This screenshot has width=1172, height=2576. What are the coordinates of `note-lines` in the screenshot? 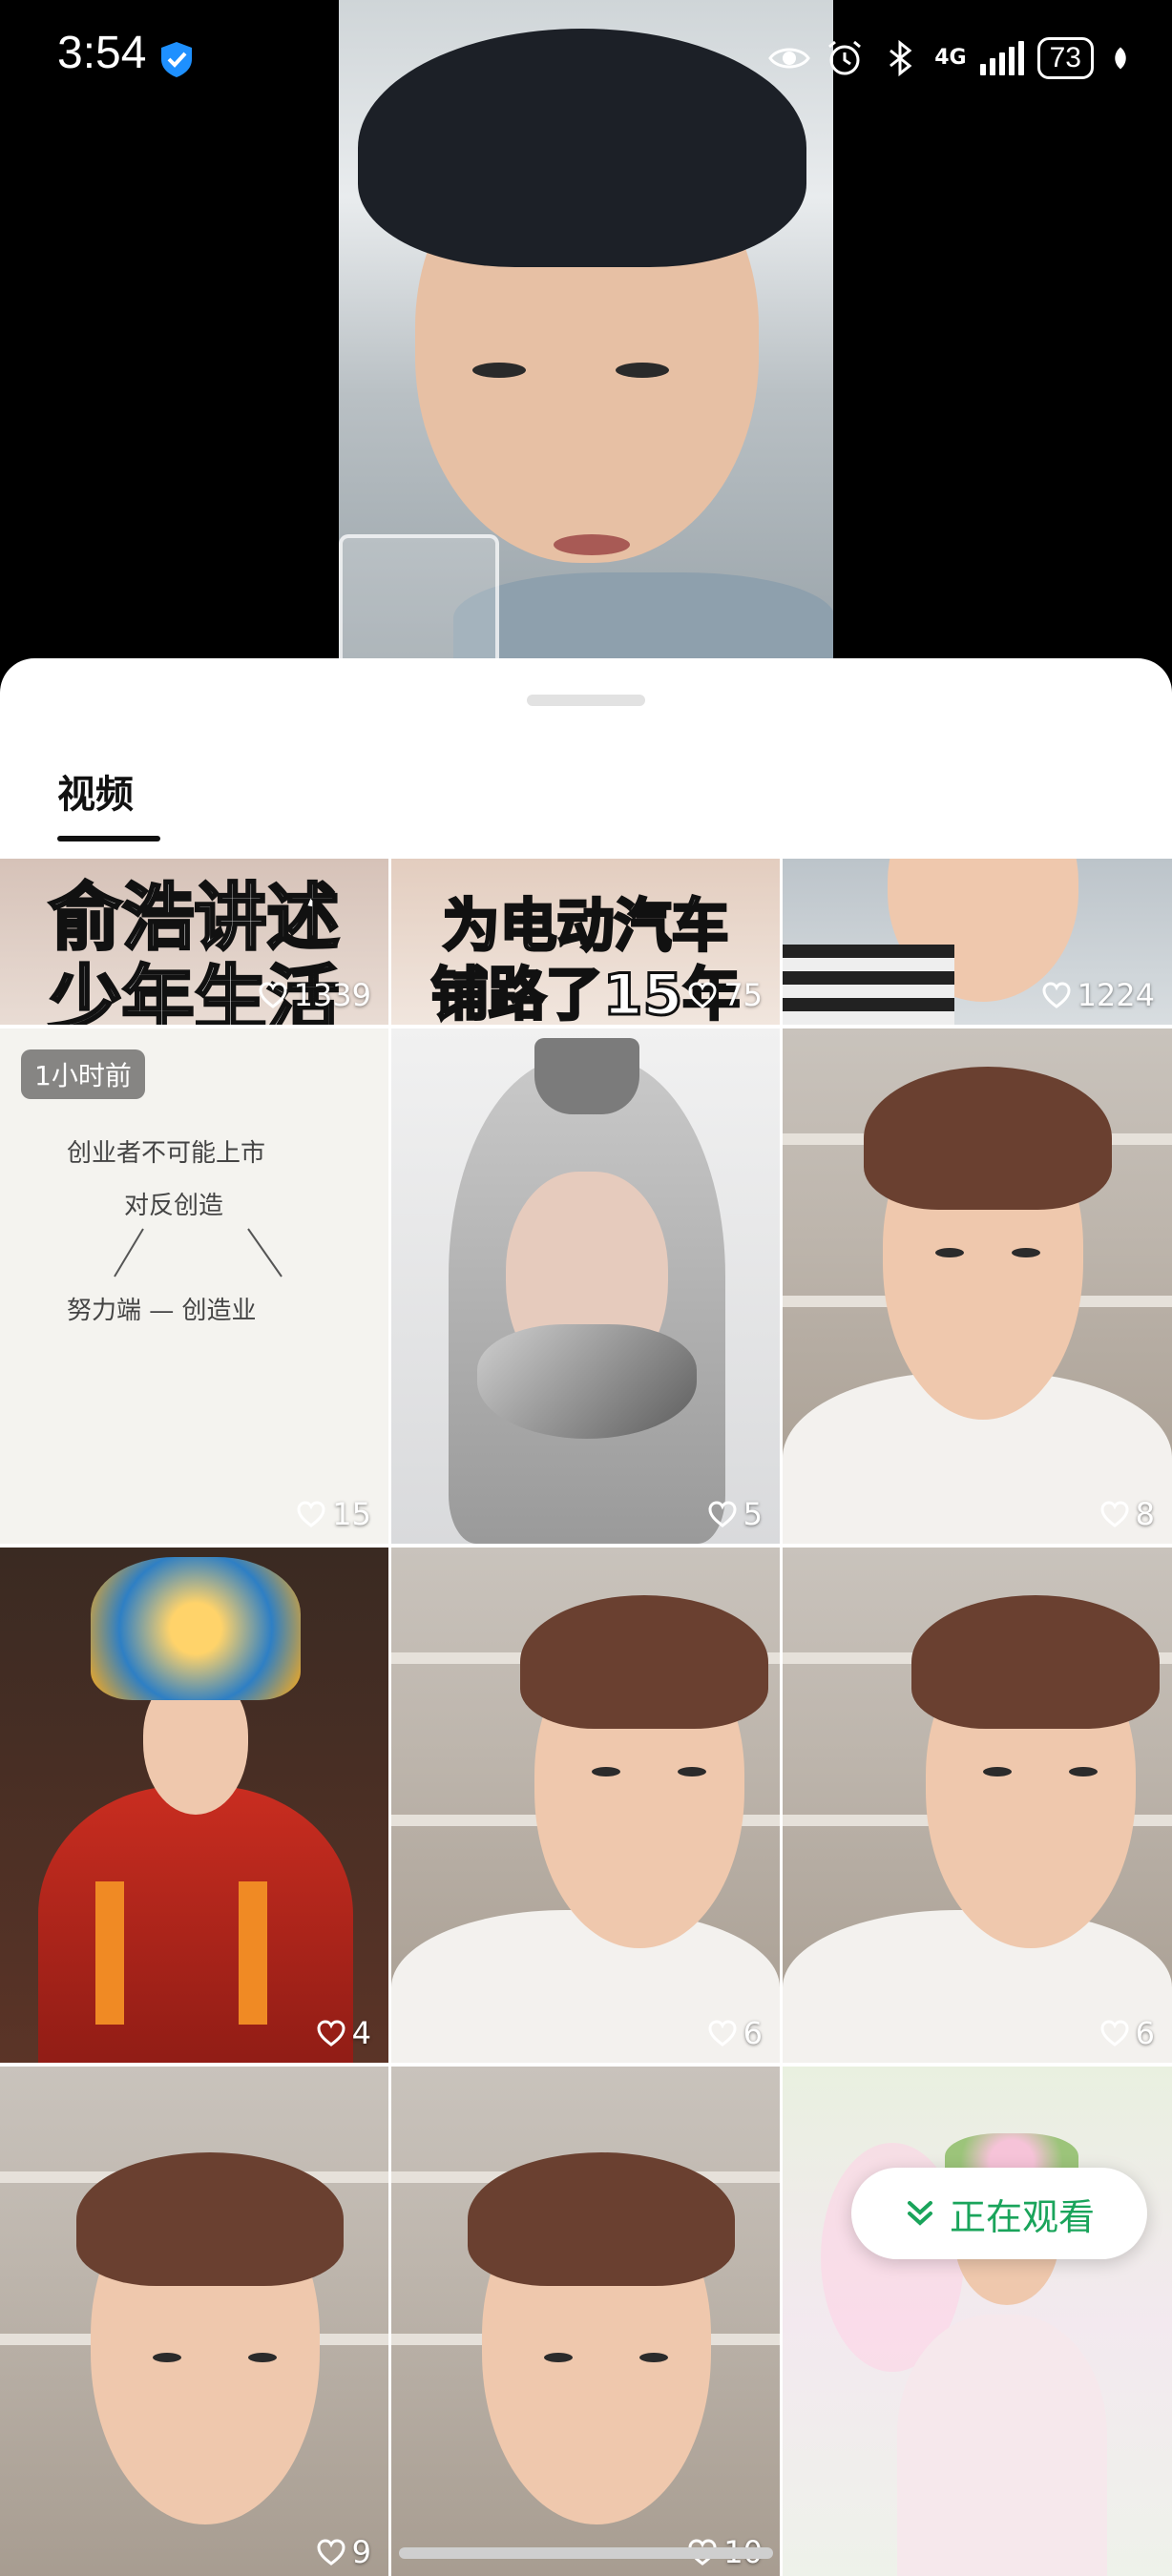 It's located at (198, 1253).